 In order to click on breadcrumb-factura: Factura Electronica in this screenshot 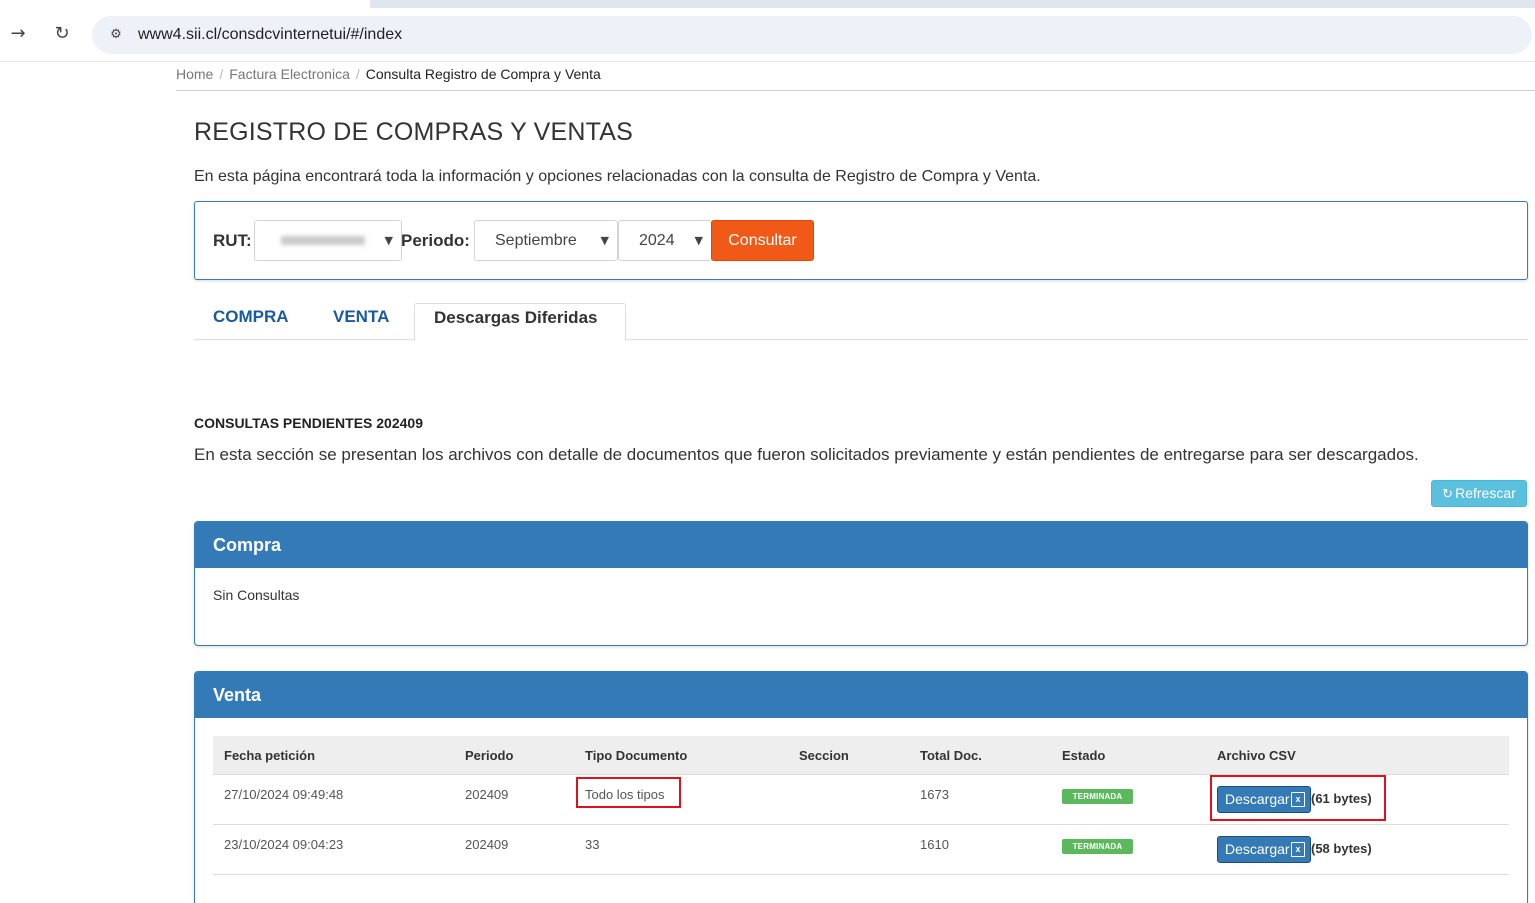, I will do `click(289, 74)`.